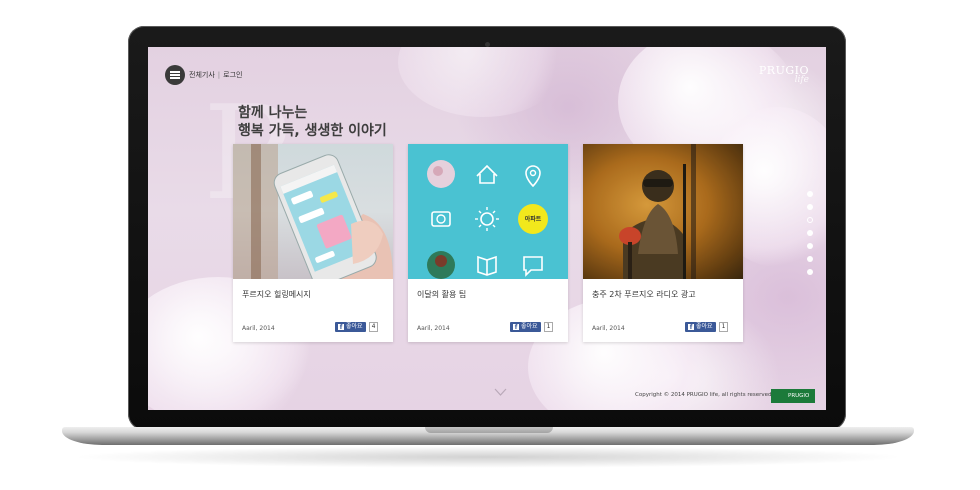  I want to click on article-card: 충주 2차 푸르지오 라디오 광고 Aaril, 2014 f 좋아요 1, so click(663, 243).